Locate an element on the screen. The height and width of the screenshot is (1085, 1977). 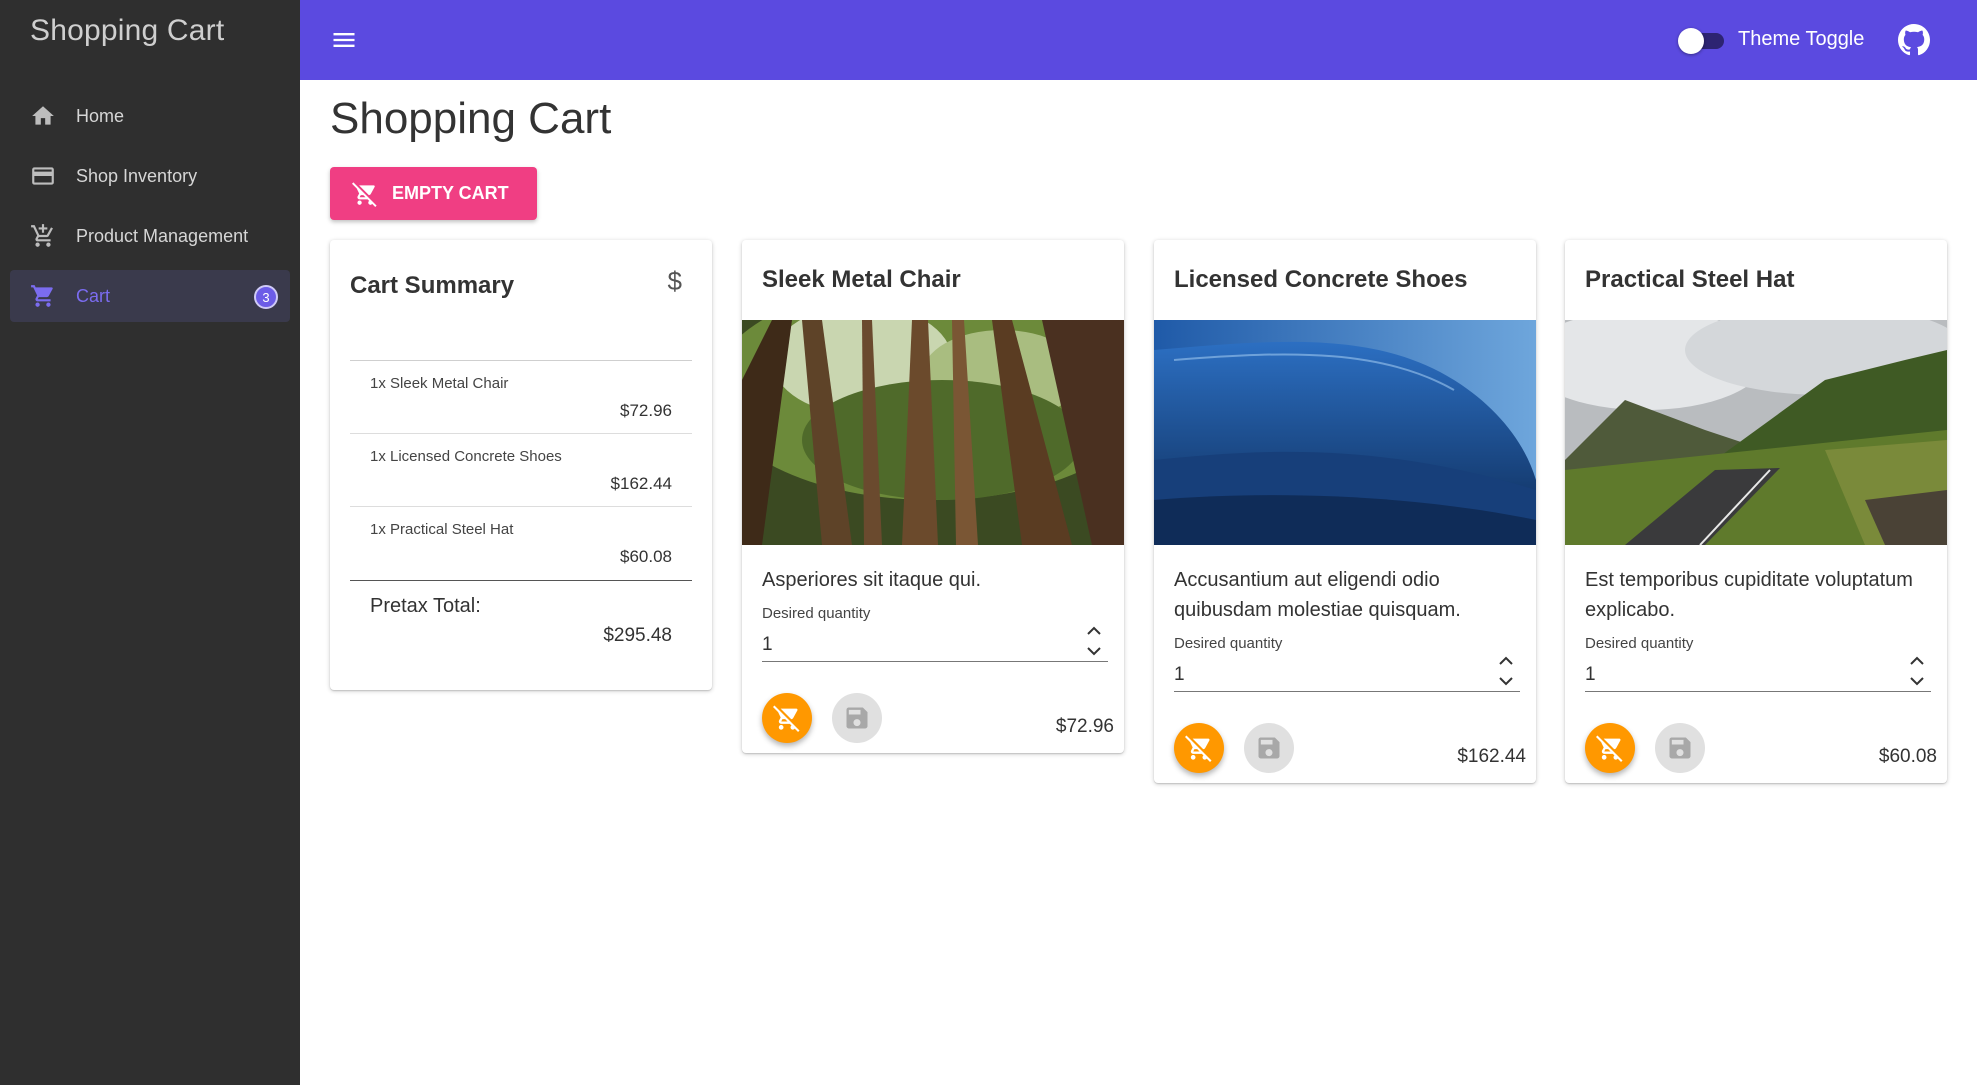
summary-item-name: 1x Practical Steel Hat is located at coordinates (442, 529).